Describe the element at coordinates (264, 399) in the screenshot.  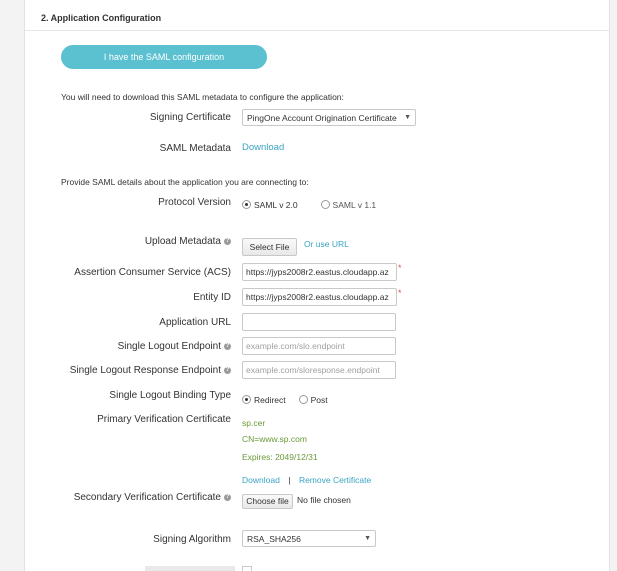
I see `radio-redirect: Redirect` at that location.